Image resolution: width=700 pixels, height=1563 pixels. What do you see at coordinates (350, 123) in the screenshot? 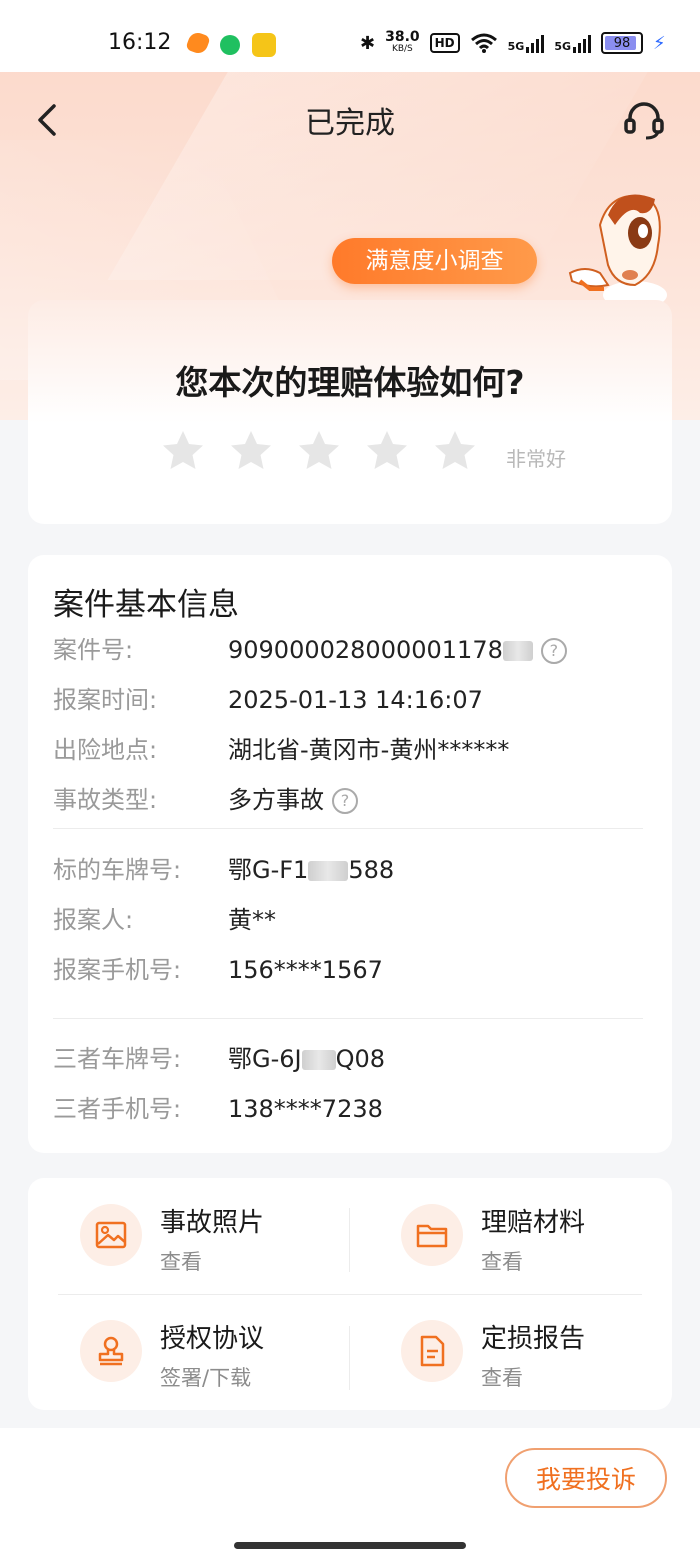
I see `page-title: 已完成` at bounding box center [350, 123].